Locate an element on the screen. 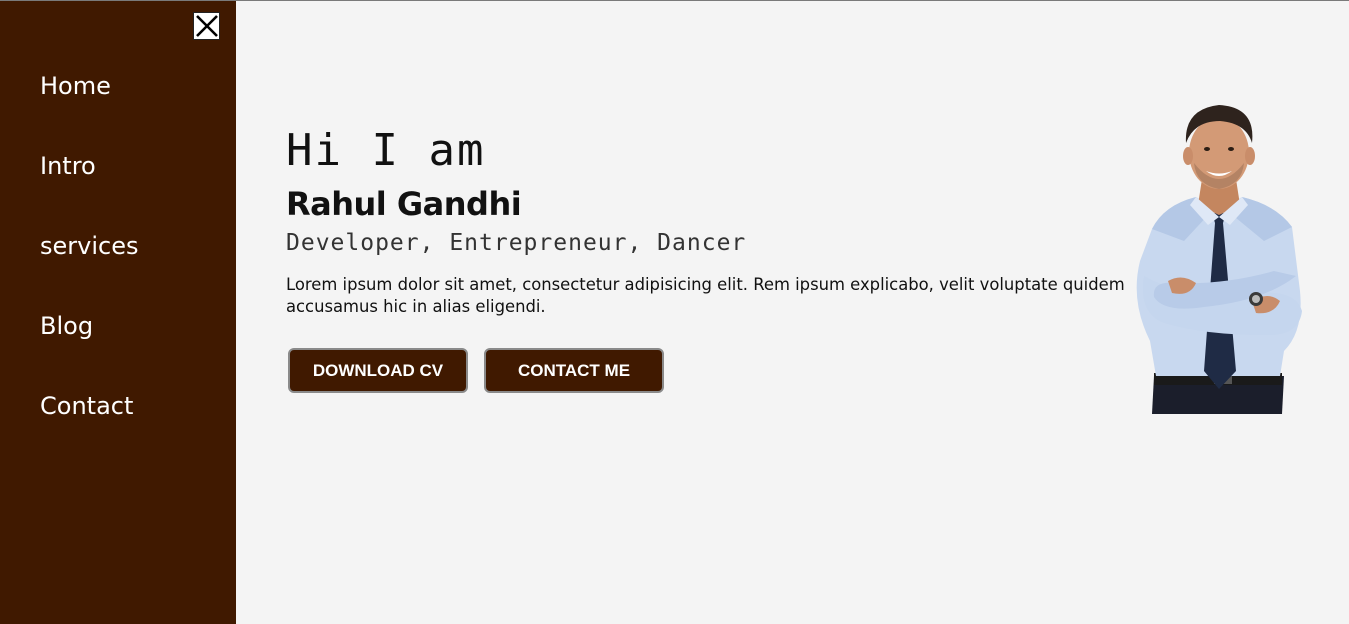  sidebar-item-contact: Contact is located at coordinates (89, 429).